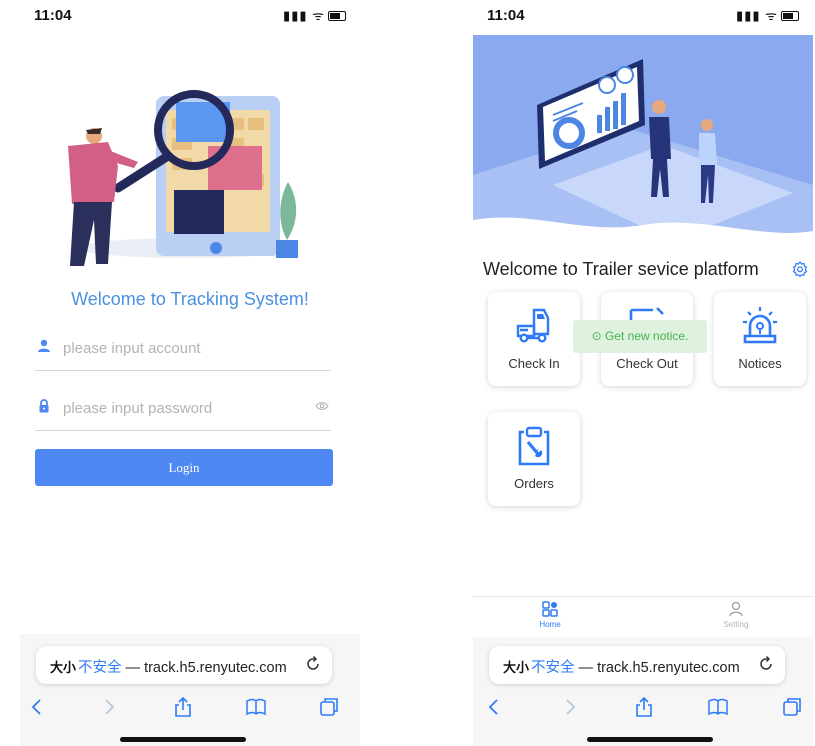  I want to click on dashboard-illustration, so click(643, 142).